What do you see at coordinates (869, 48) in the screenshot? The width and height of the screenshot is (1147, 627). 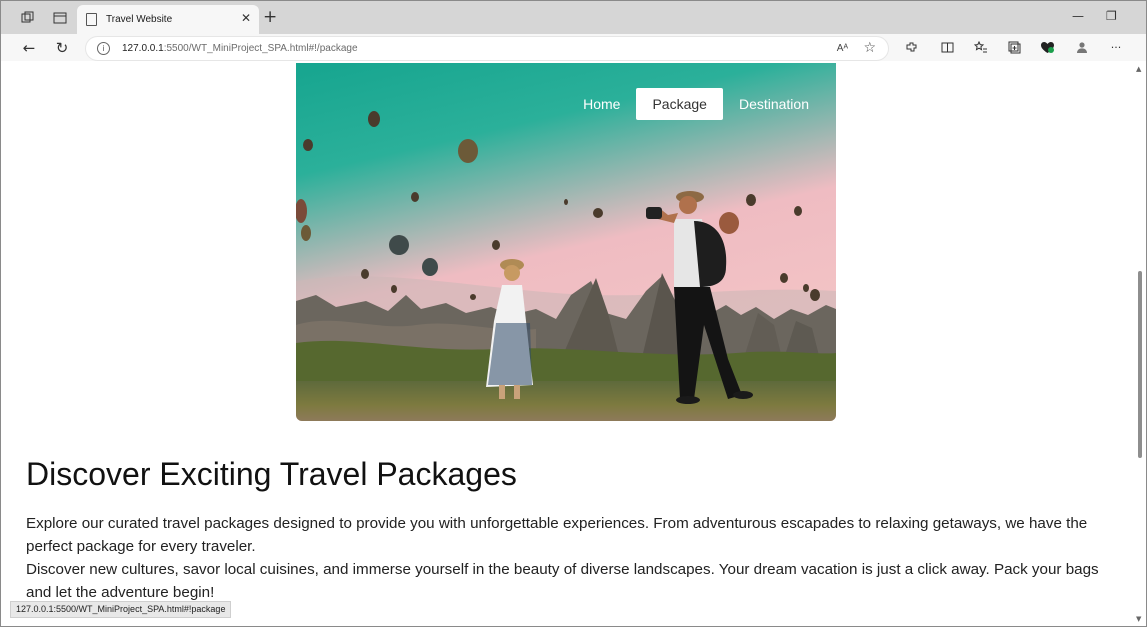 I see `favorite-star-icon: ☆` at bounding box center [869, 48].